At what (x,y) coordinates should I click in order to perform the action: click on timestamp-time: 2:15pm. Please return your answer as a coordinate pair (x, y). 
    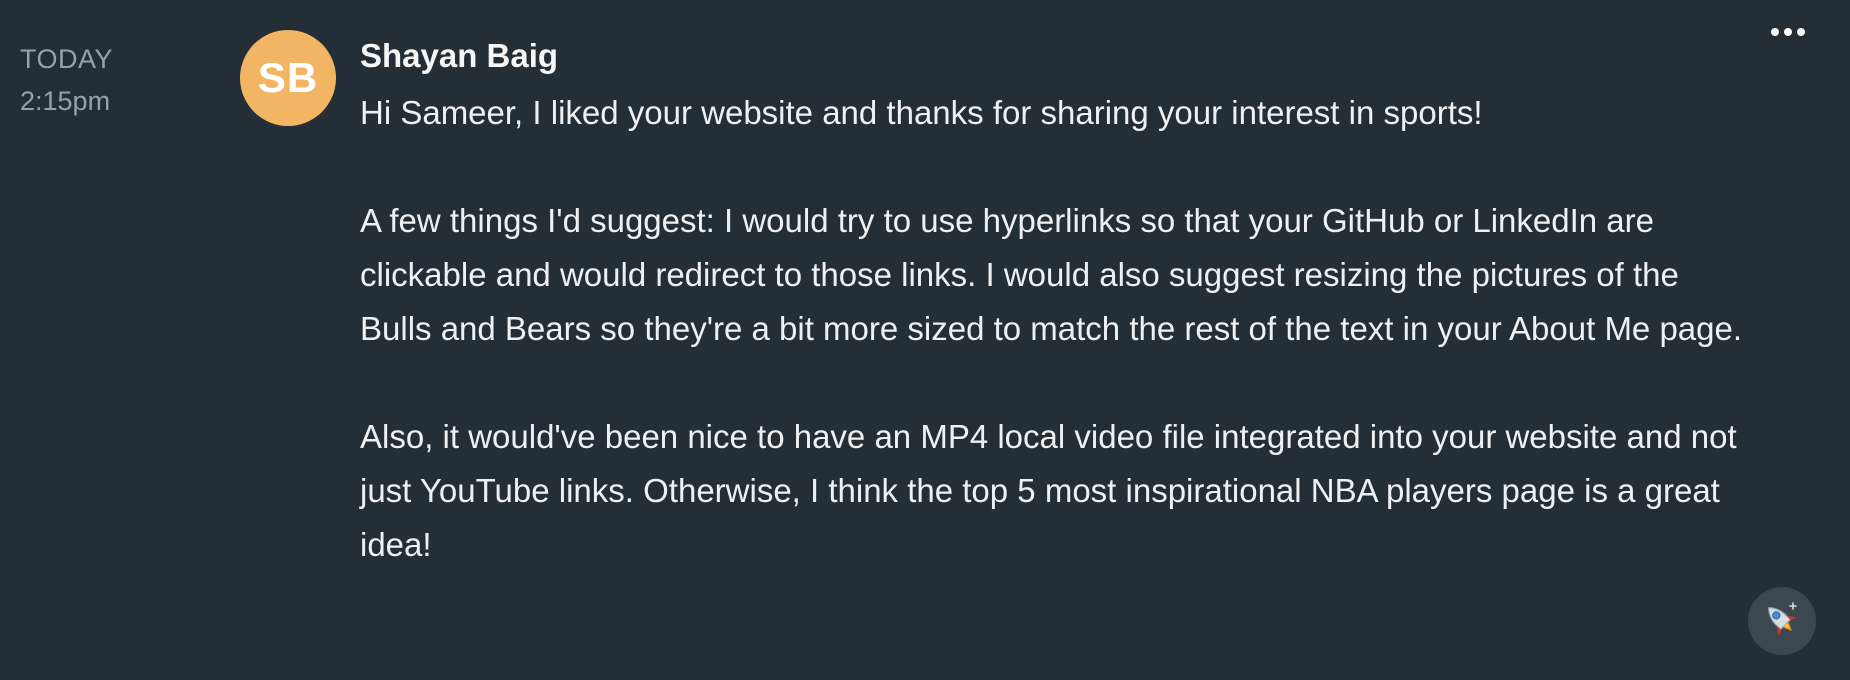
    Looking at the image, I should click on (65, 101).